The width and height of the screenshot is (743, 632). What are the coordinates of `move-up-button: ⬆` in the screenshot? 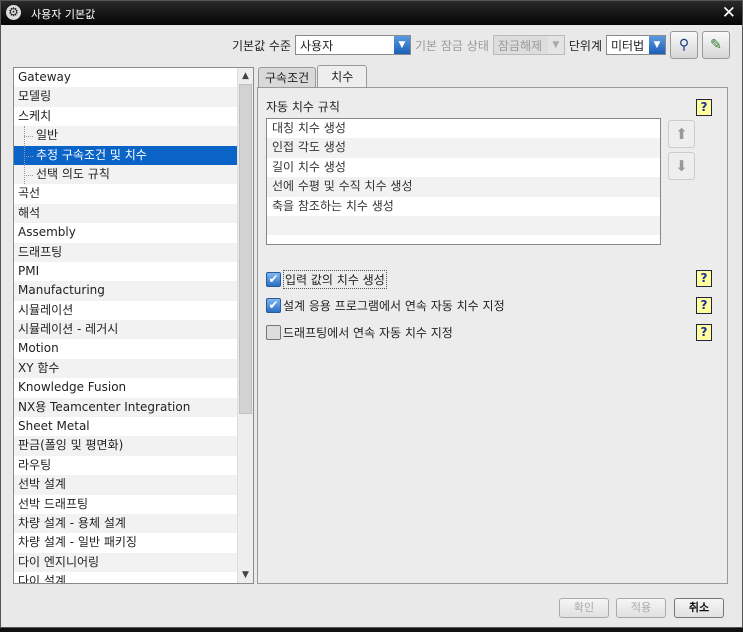 It's located at (681, 134).